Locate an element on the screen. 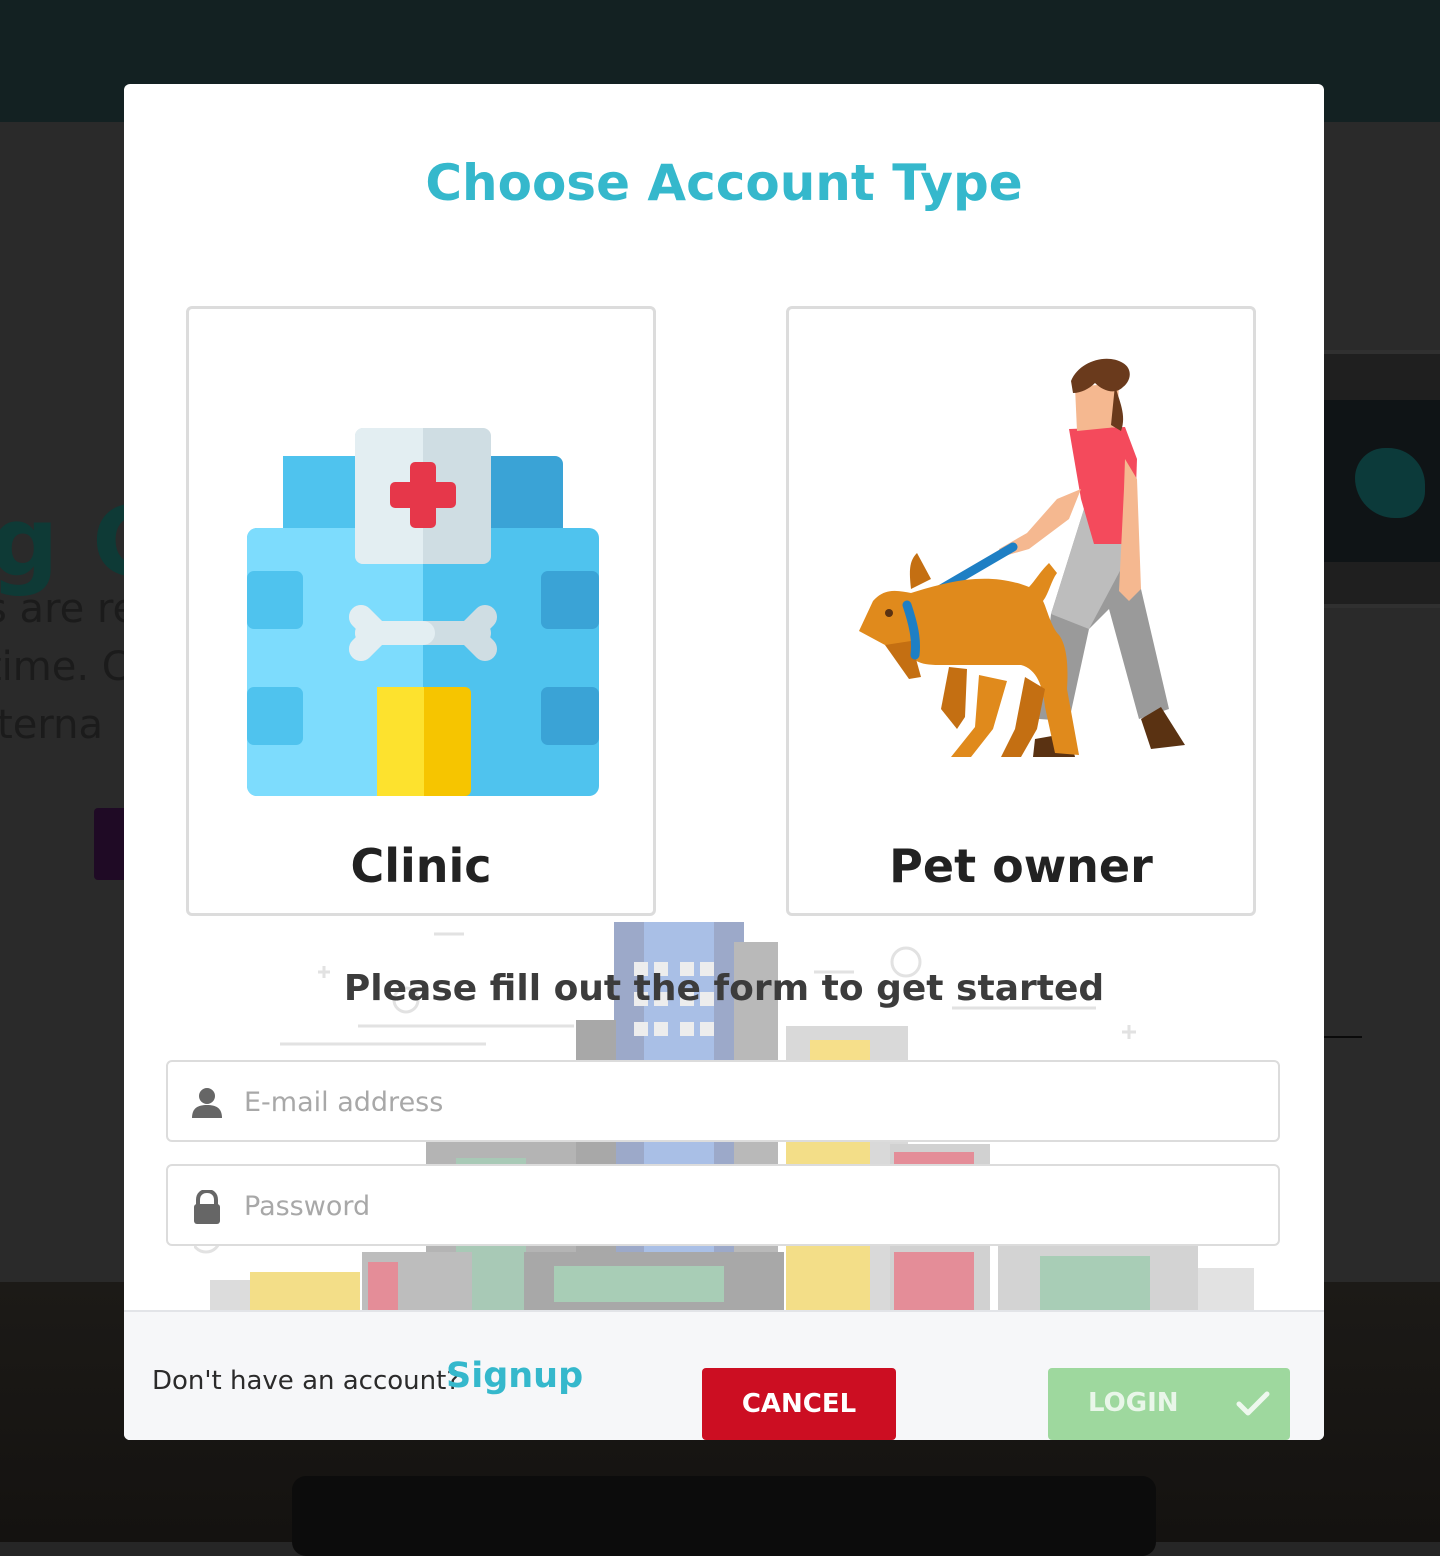 The image size is (1440, 1556). person-walking-dog-icon is located at coordinates (1022, 557).